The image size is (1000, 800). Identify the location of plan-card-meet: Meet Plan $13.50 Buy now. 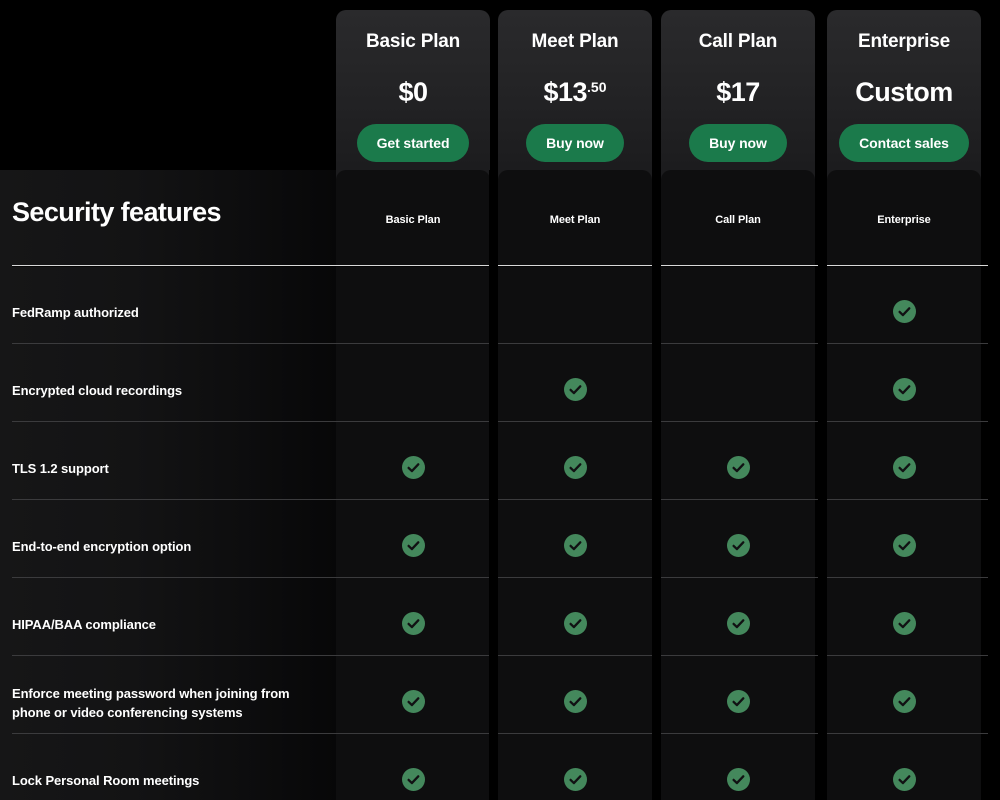
(575, 95).